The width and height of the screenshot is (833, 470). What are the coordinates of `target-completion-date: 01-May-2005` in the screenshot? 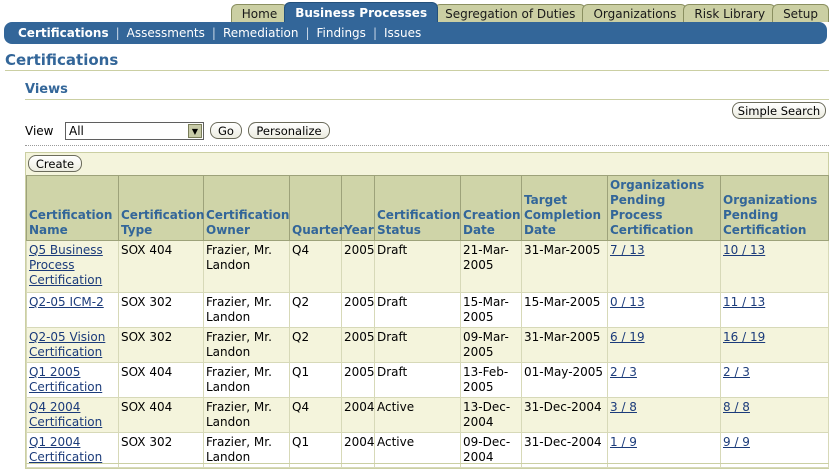 It's located at (564, 380).